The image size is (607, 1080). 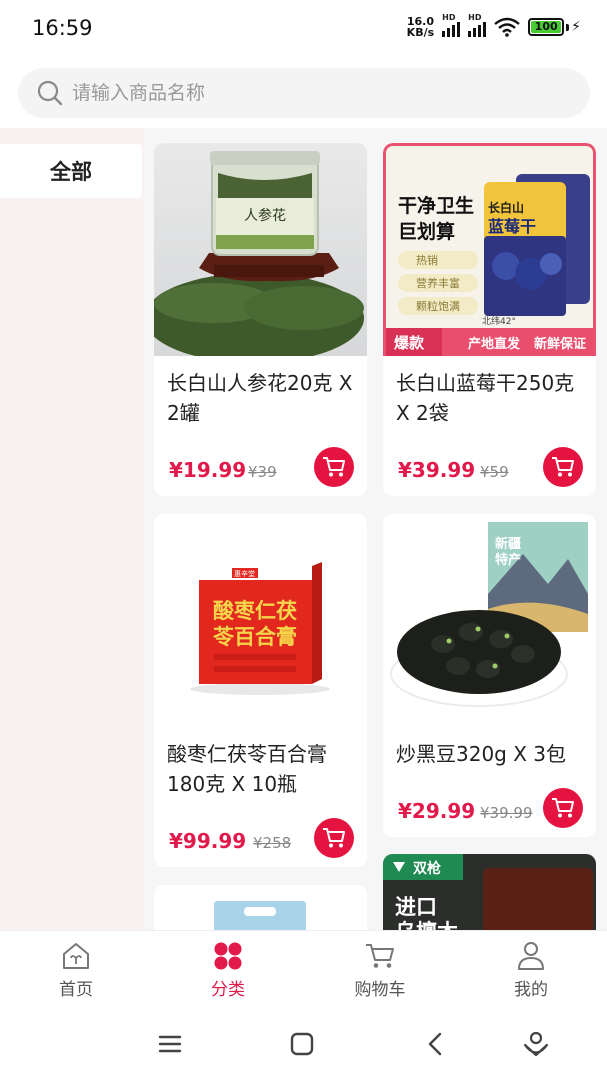 I want to click on assistant-button, so click(x=536, y=1044).